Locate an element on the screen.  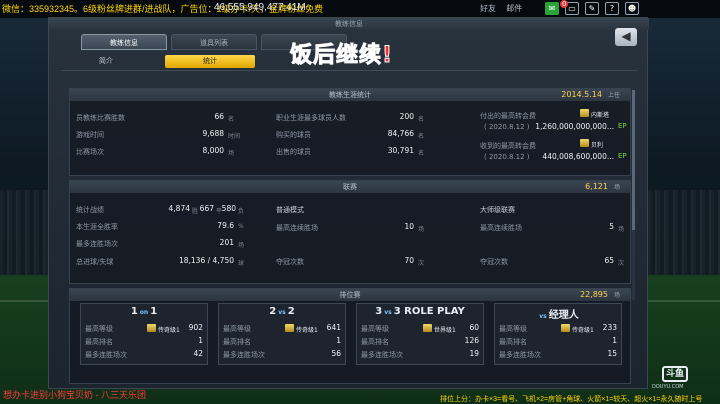
chat-icon: ✉ is located at coordinates (552, 8).